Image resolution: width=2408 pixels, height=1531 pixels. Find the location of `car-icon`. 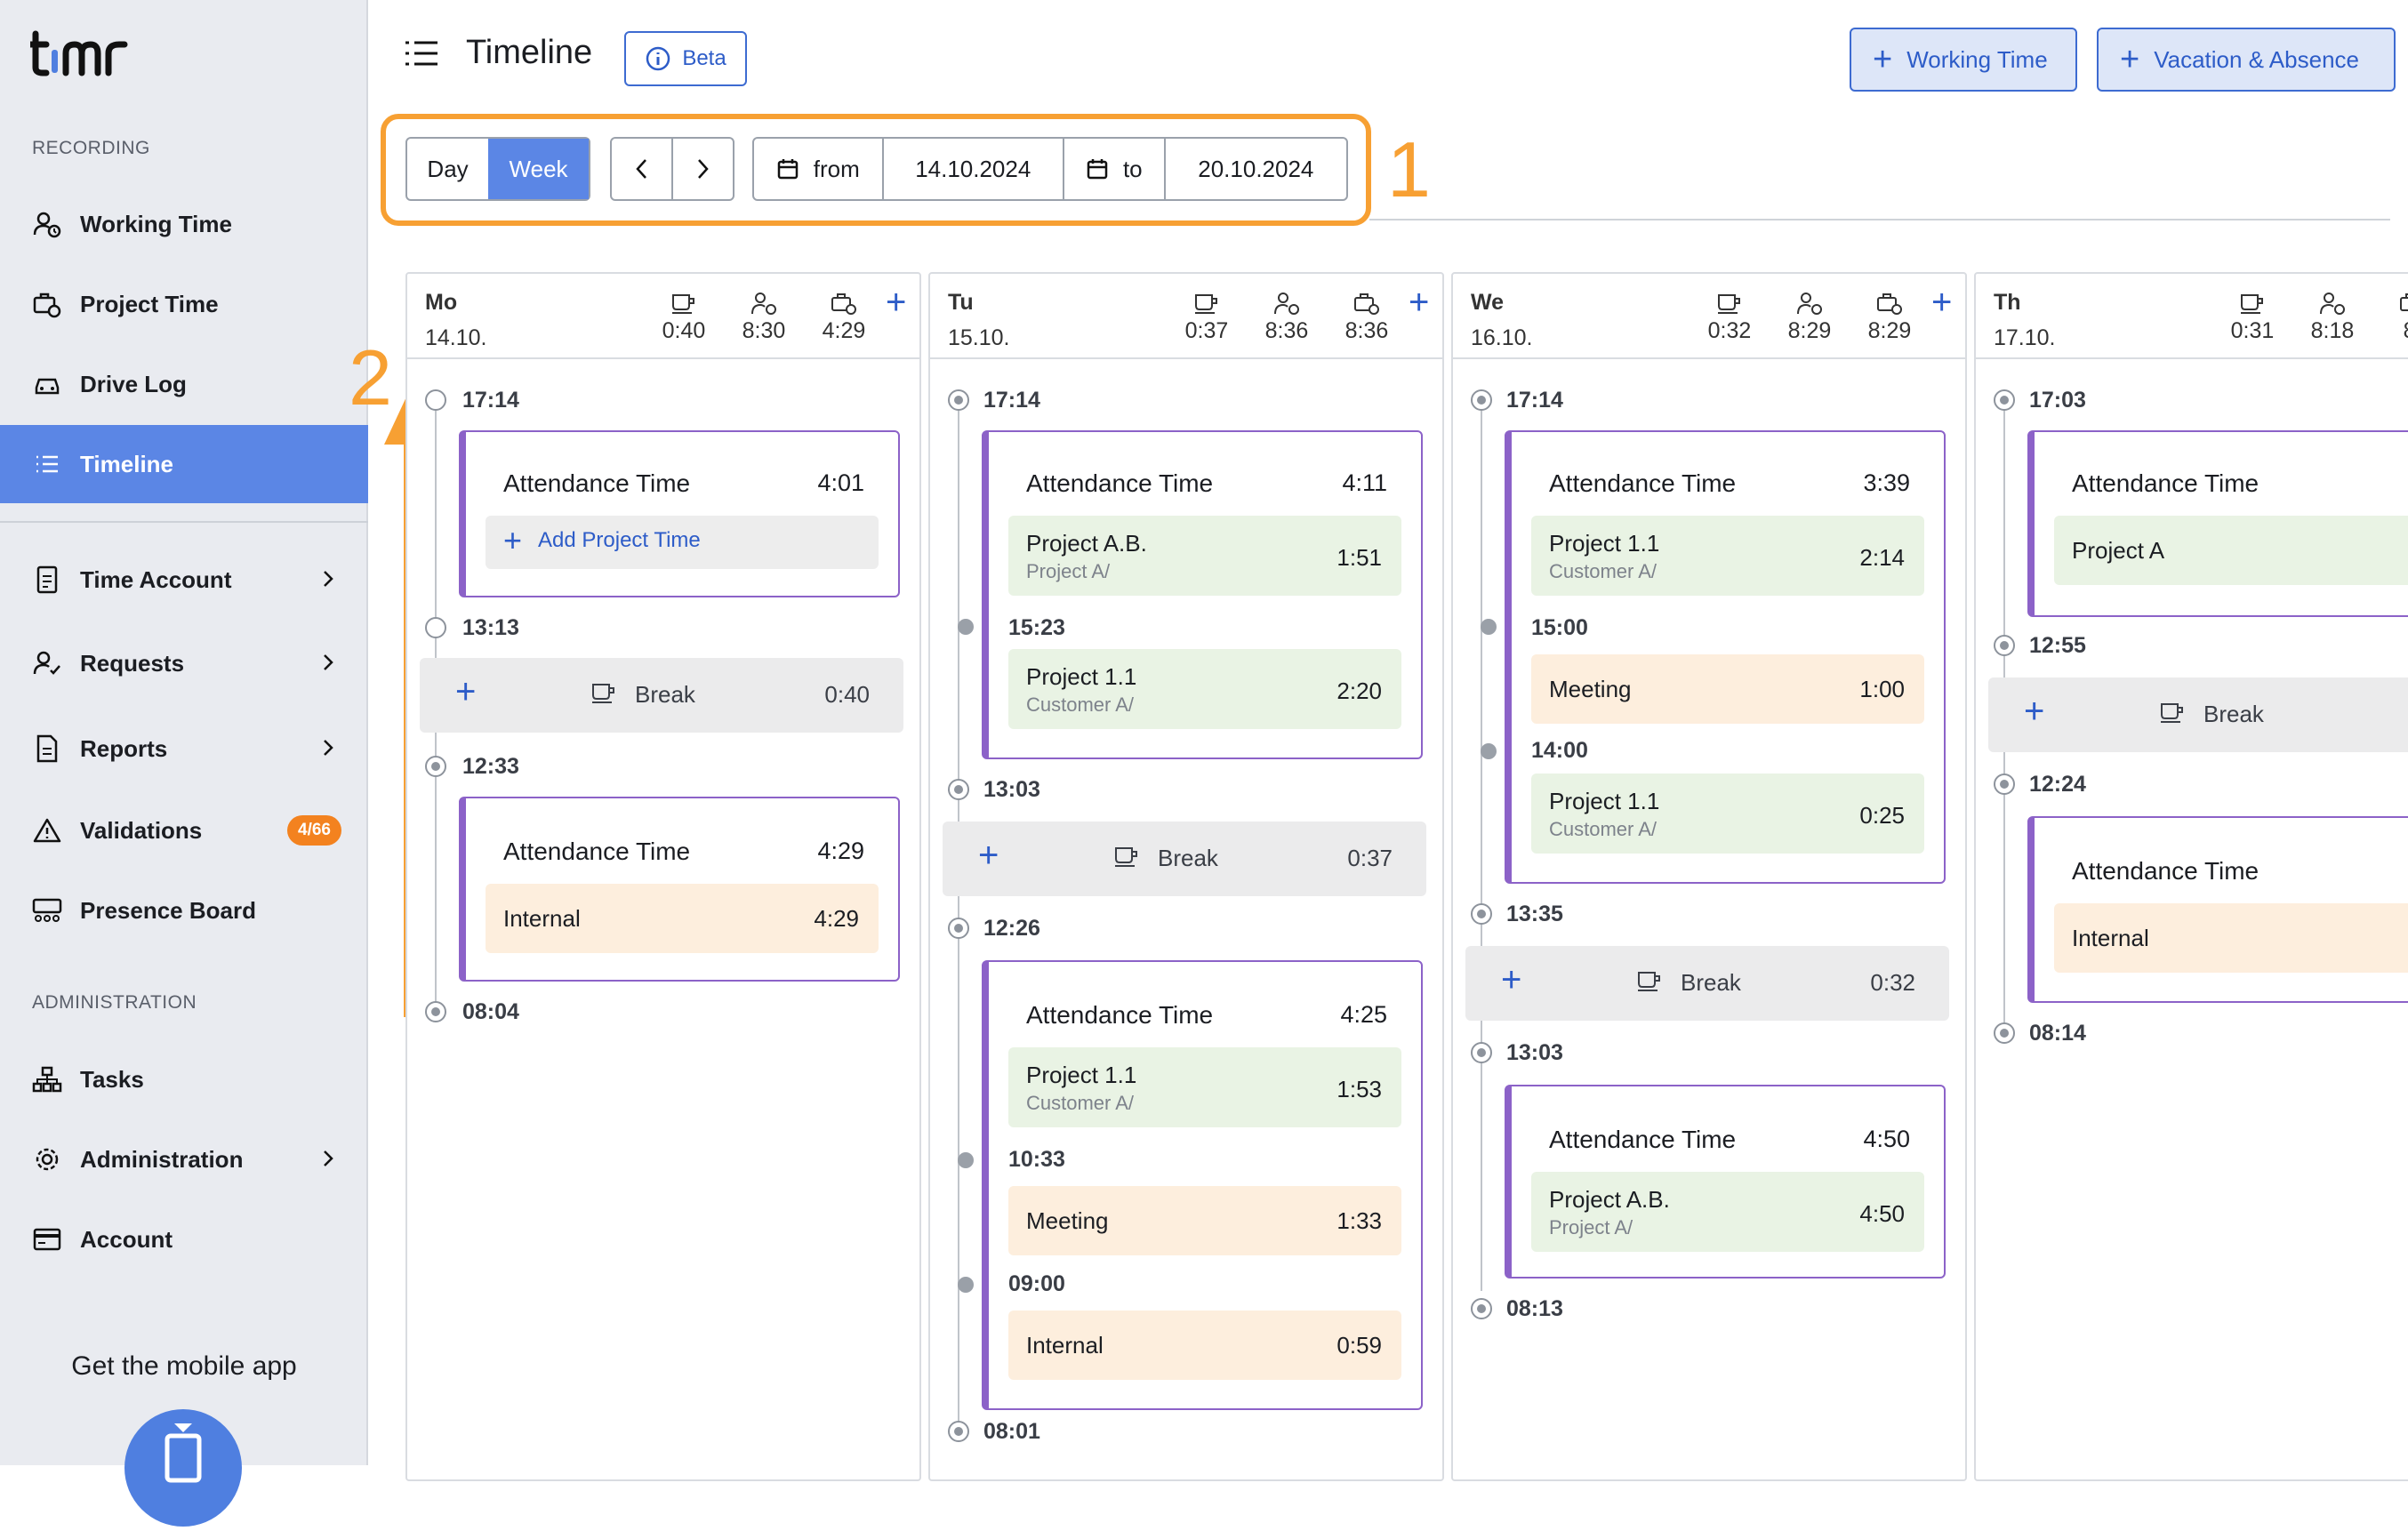

car-icon is located at coordinates (47, 384).